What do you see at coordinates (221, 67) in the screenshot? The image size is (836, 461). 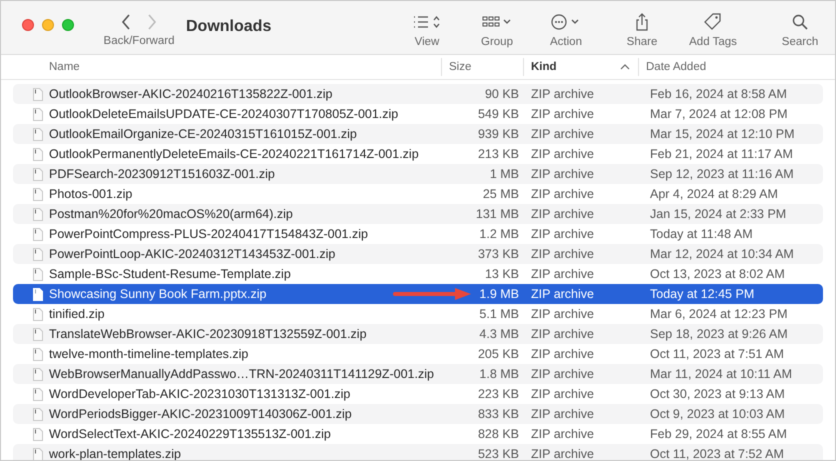 I see `column-header: Name` at bounding box center [221, 67].